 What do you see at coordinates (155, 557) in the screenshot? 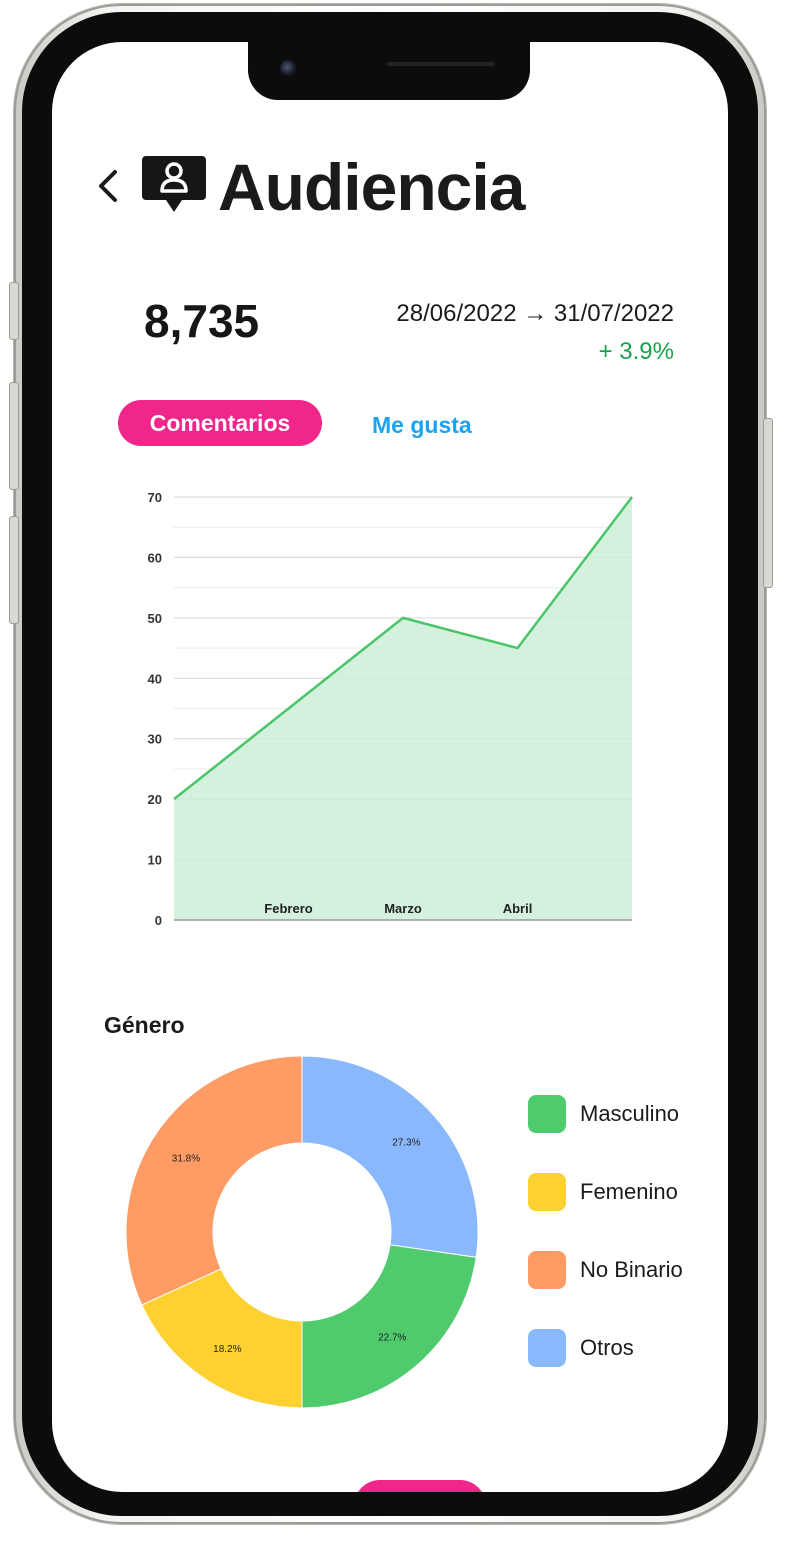
I see `y-tick-label-60: 60` at bounding box center [155, 557].